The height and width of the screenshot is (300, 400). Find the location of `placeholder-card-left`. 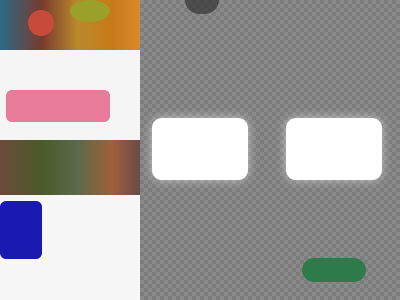

placeholder-card-left is located at coordinates (200, 149).